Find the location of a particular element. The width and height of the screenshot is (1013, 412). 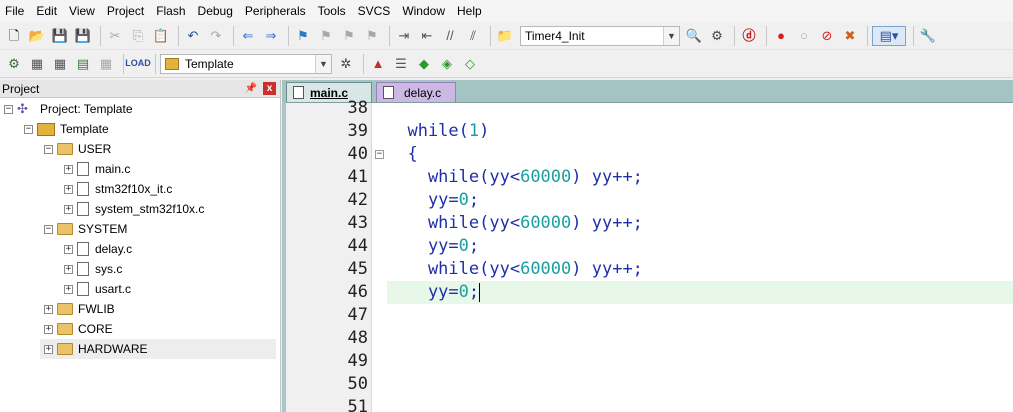

download-load-icon: LOAD is located at coordinates (138, 64).